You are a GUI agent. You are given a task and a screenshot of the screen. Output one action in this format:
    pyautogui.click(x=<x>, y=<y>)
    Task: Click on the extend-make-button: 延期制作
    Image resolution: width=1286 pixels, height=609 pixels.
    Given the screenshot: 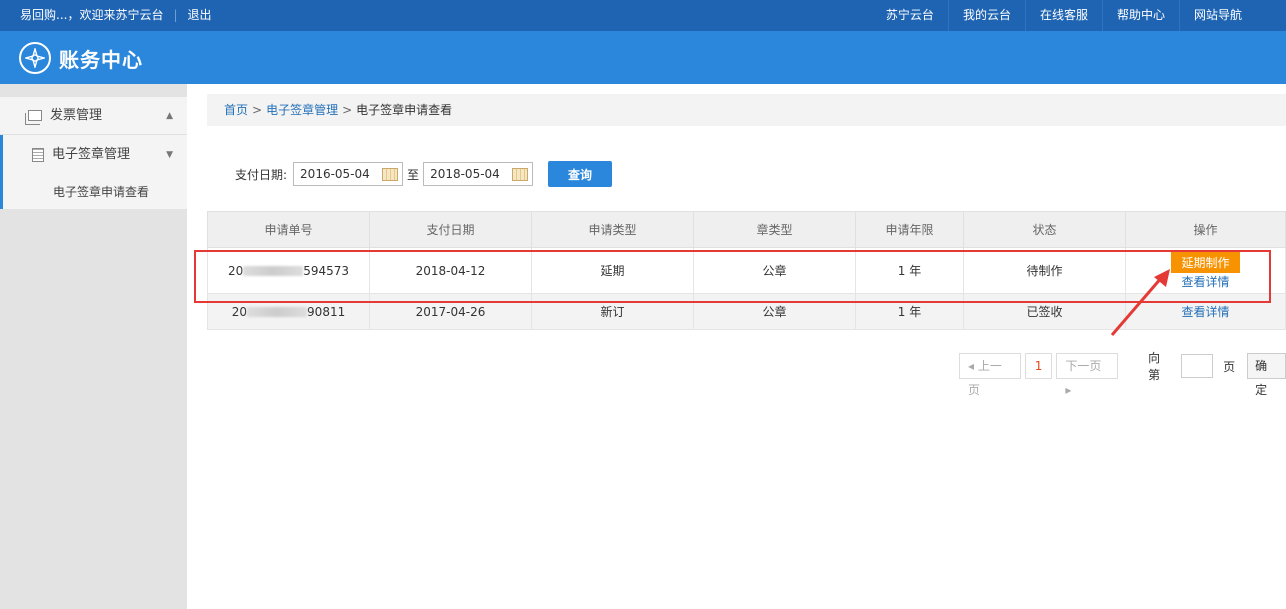 What is the action you would take?
    pyautogui.click(x=1205, y=262)
    